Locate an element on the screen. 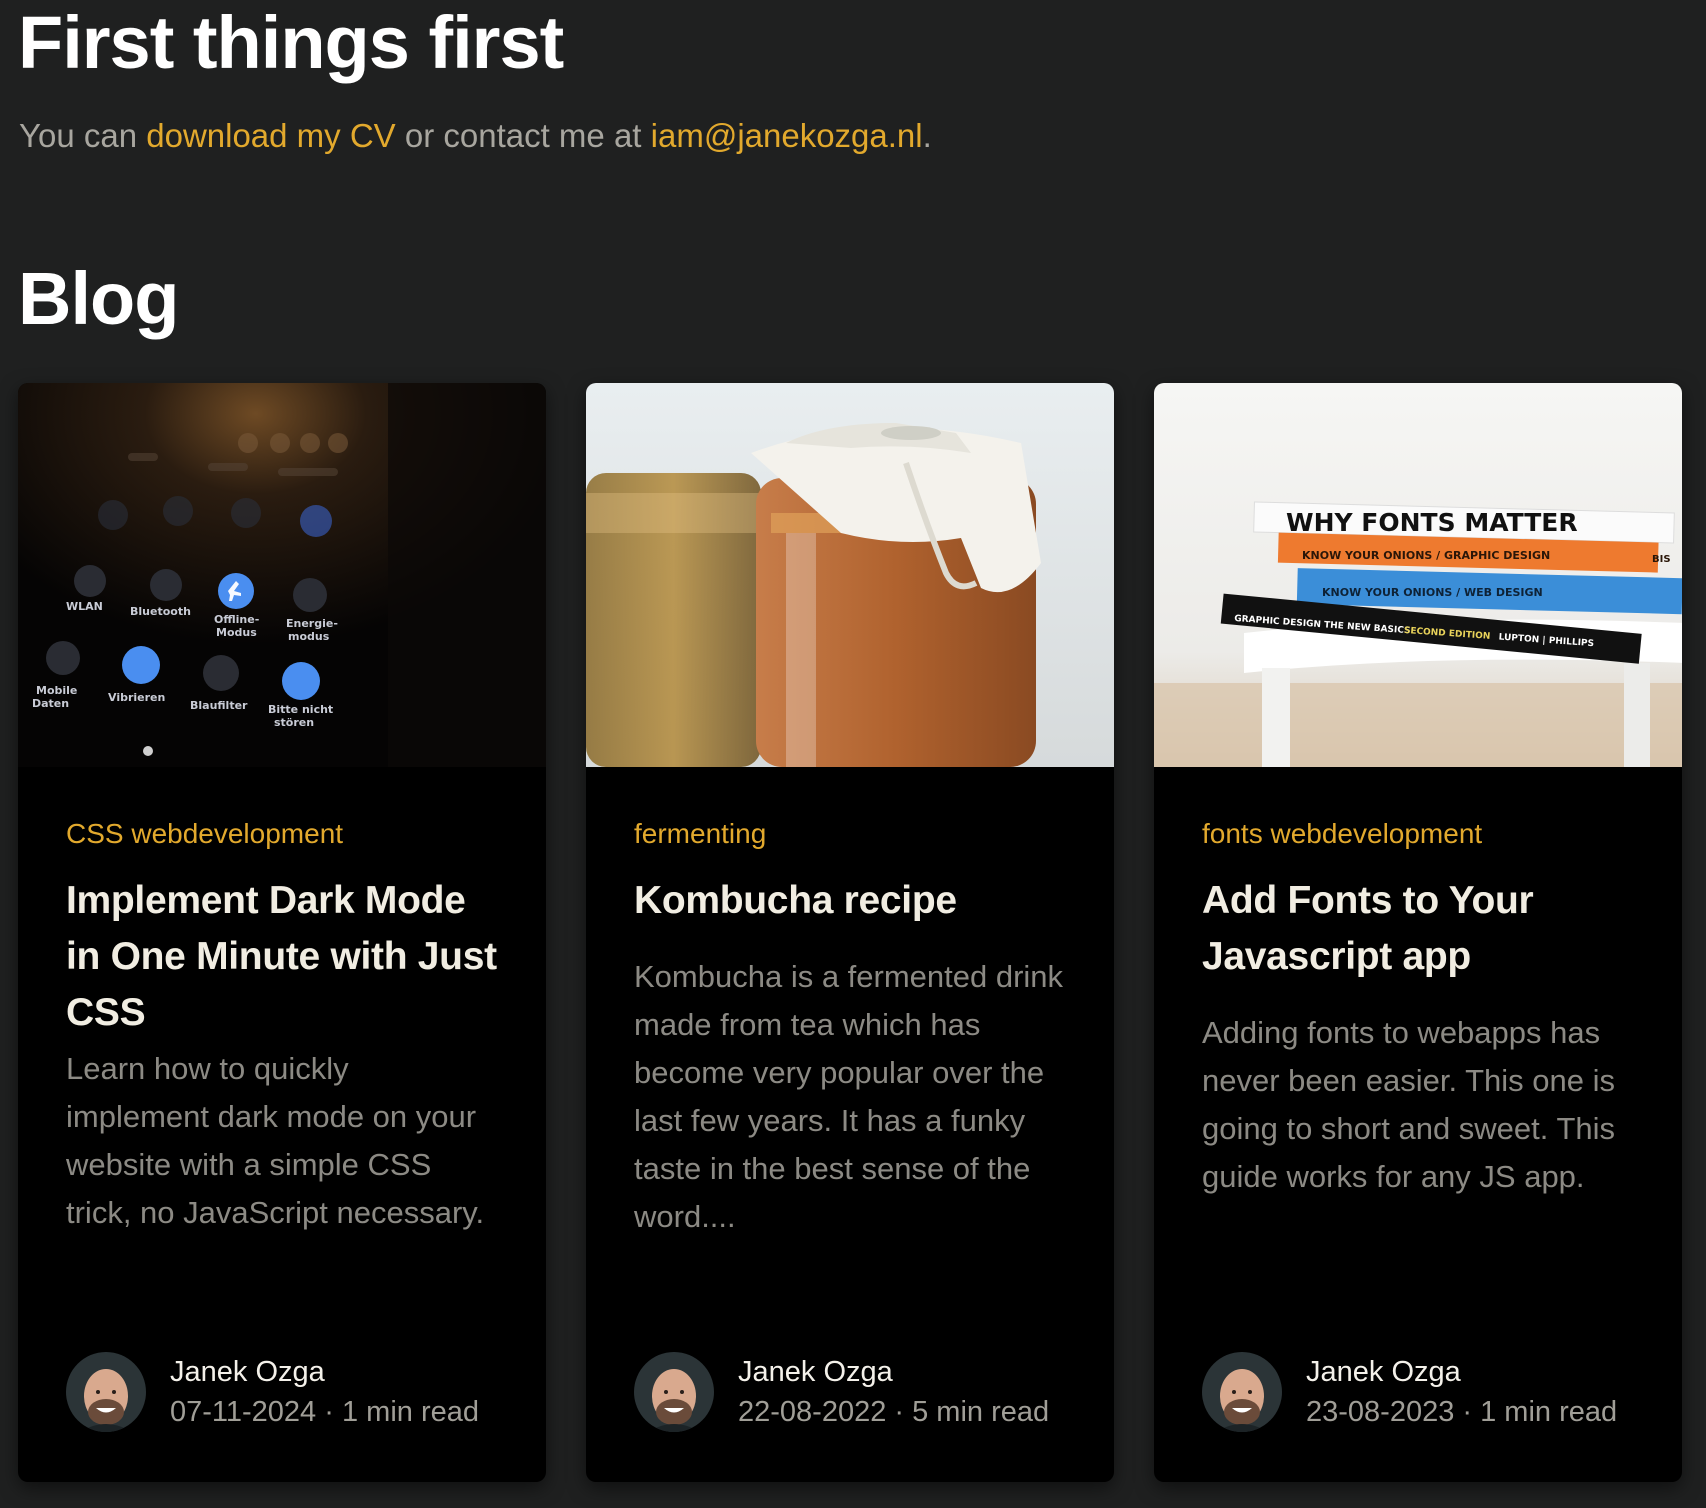 This screenshot has width=1706, height=1508. intro-prefix: You can is located at coordinates (83, 135).